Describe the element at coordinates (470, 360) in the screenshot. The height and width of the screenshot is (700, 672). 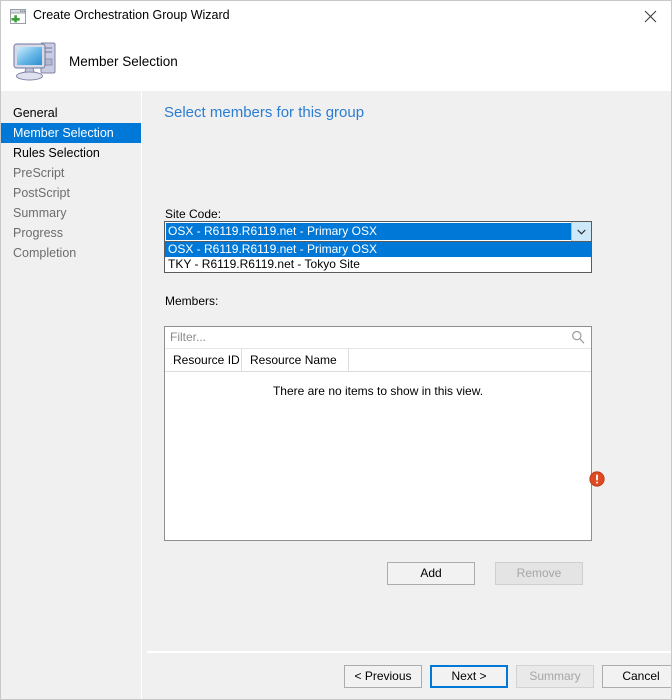
I see `column-header-filler` at that location.